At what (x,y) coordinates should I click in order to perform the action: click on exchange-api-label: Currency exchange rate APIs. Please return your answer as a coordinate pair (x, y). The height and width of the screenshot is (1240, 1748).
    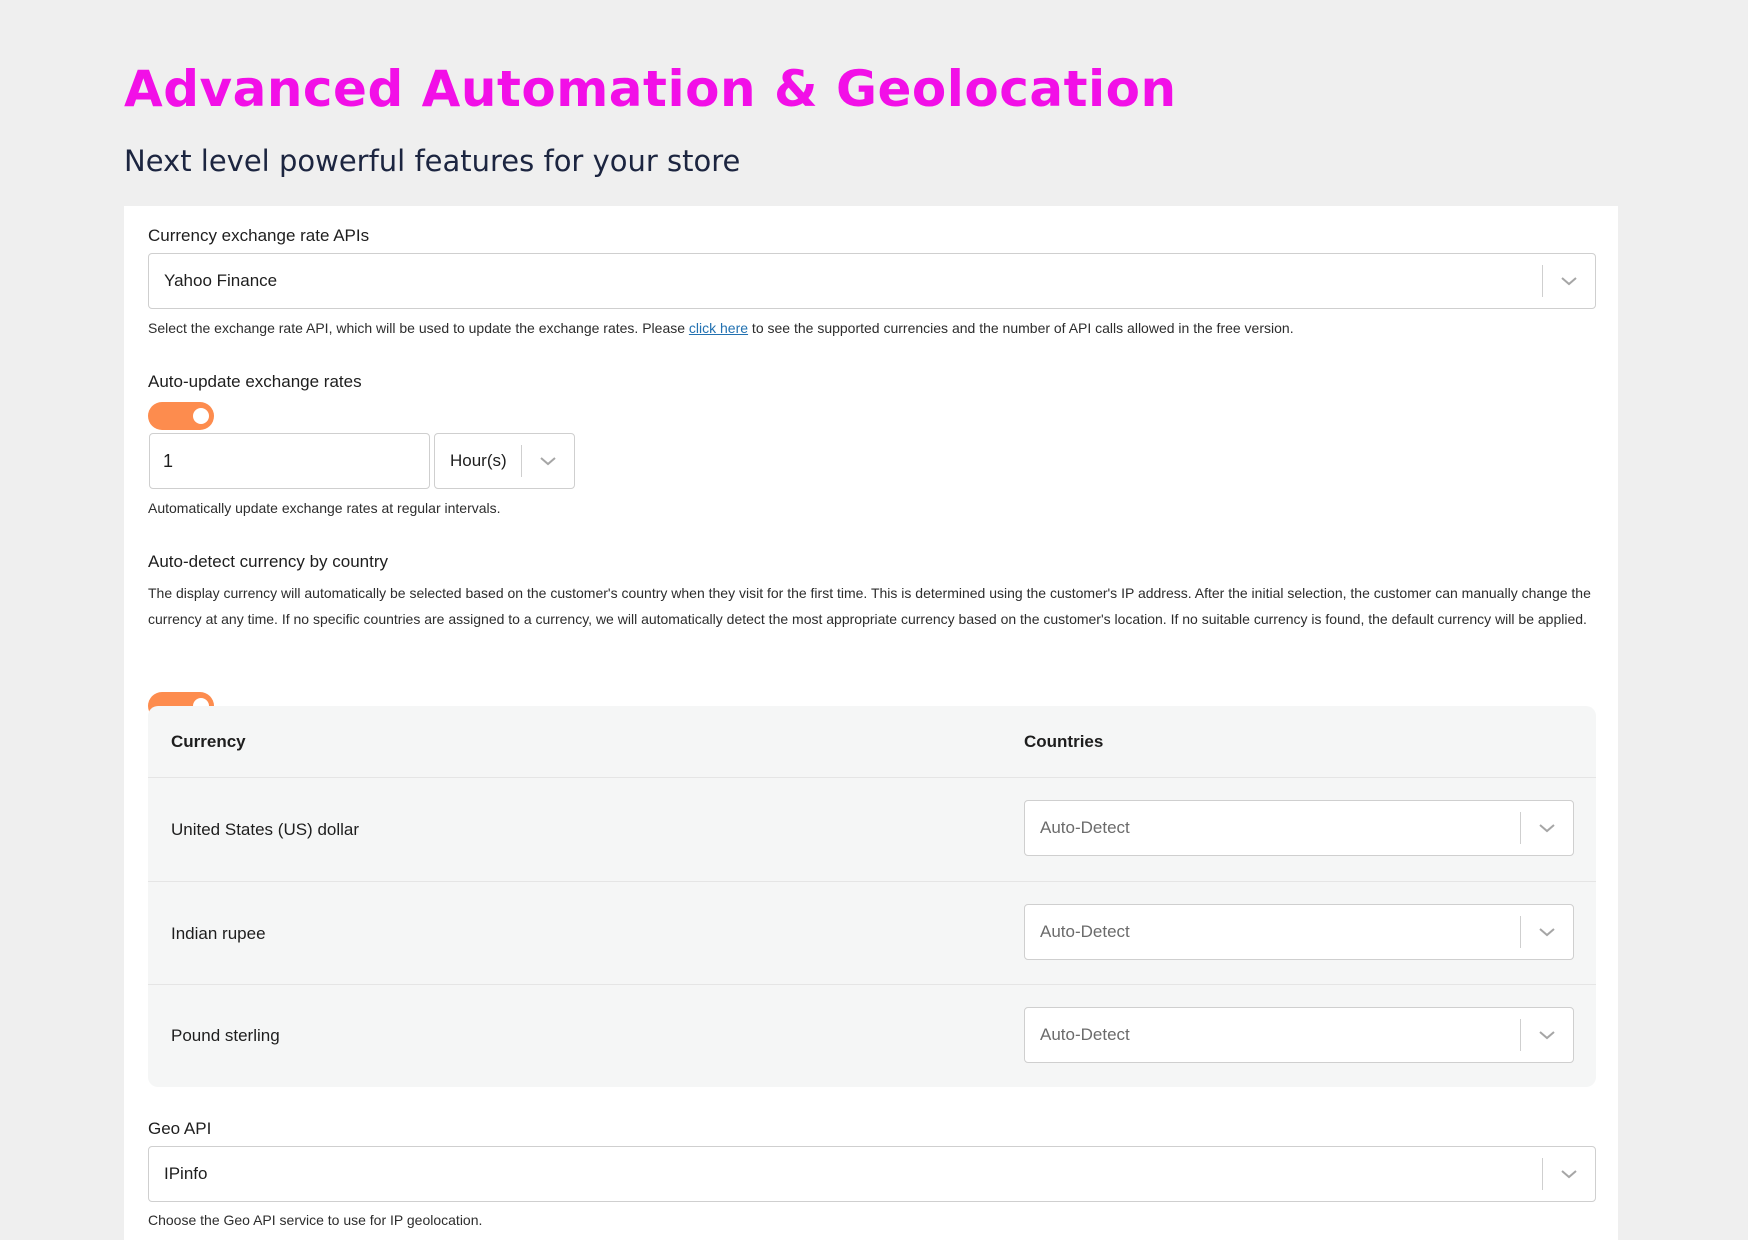
    Looking at the image, I should click on (259, 235).